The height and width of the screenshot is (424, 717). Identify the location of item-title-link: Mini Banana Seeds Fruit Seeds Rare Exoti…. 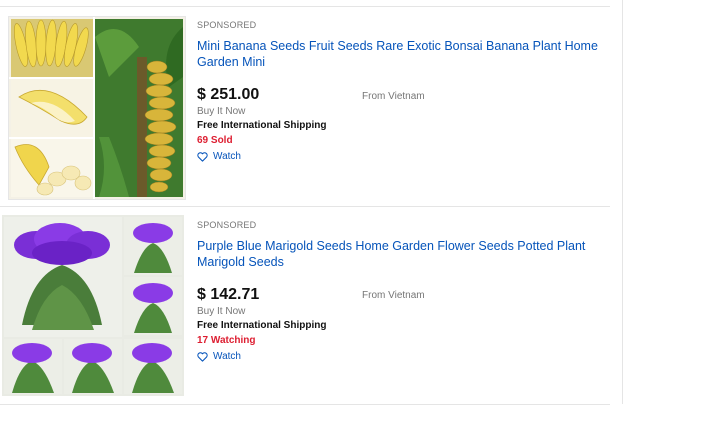
(404, 54).